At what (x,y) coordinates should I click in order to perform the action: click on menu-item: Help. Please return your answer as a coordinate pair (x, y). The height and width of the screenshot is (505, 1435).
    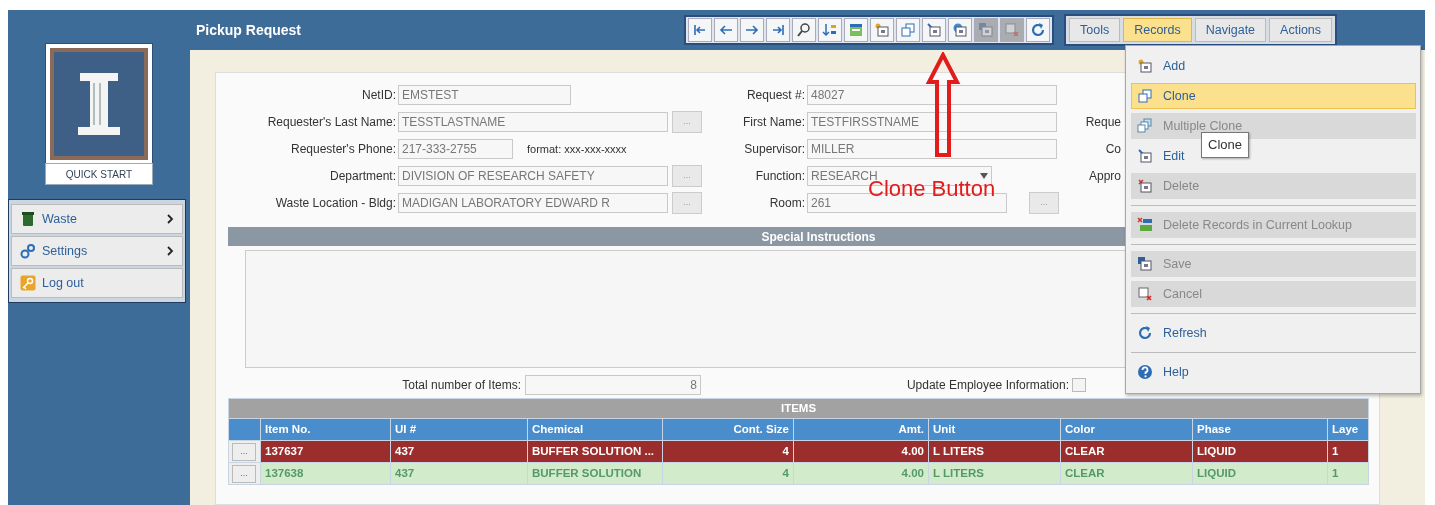
    Looking at the image, I should click on (1273, 372).